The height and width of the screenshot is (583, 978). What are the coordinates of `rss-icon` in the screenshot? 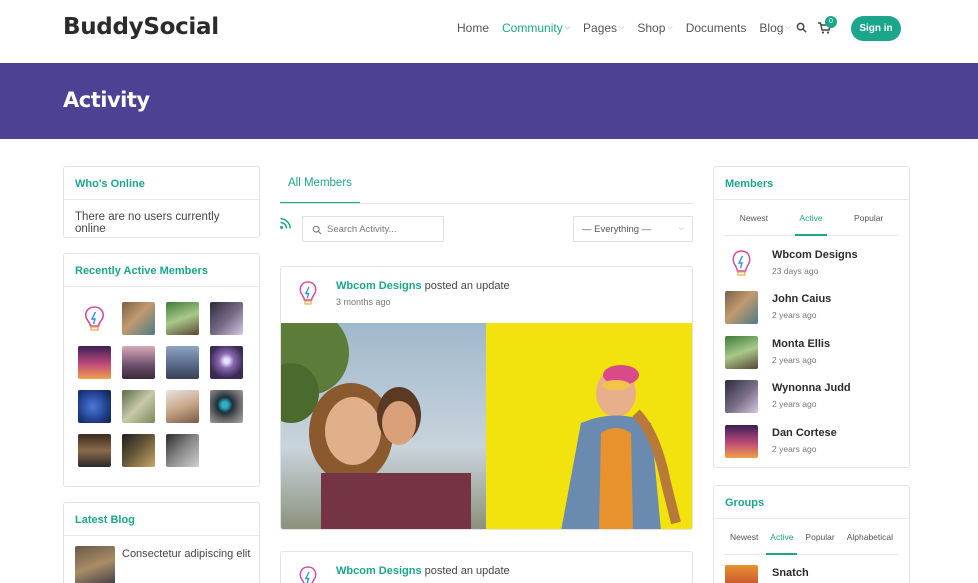 It's located at (285, 223).